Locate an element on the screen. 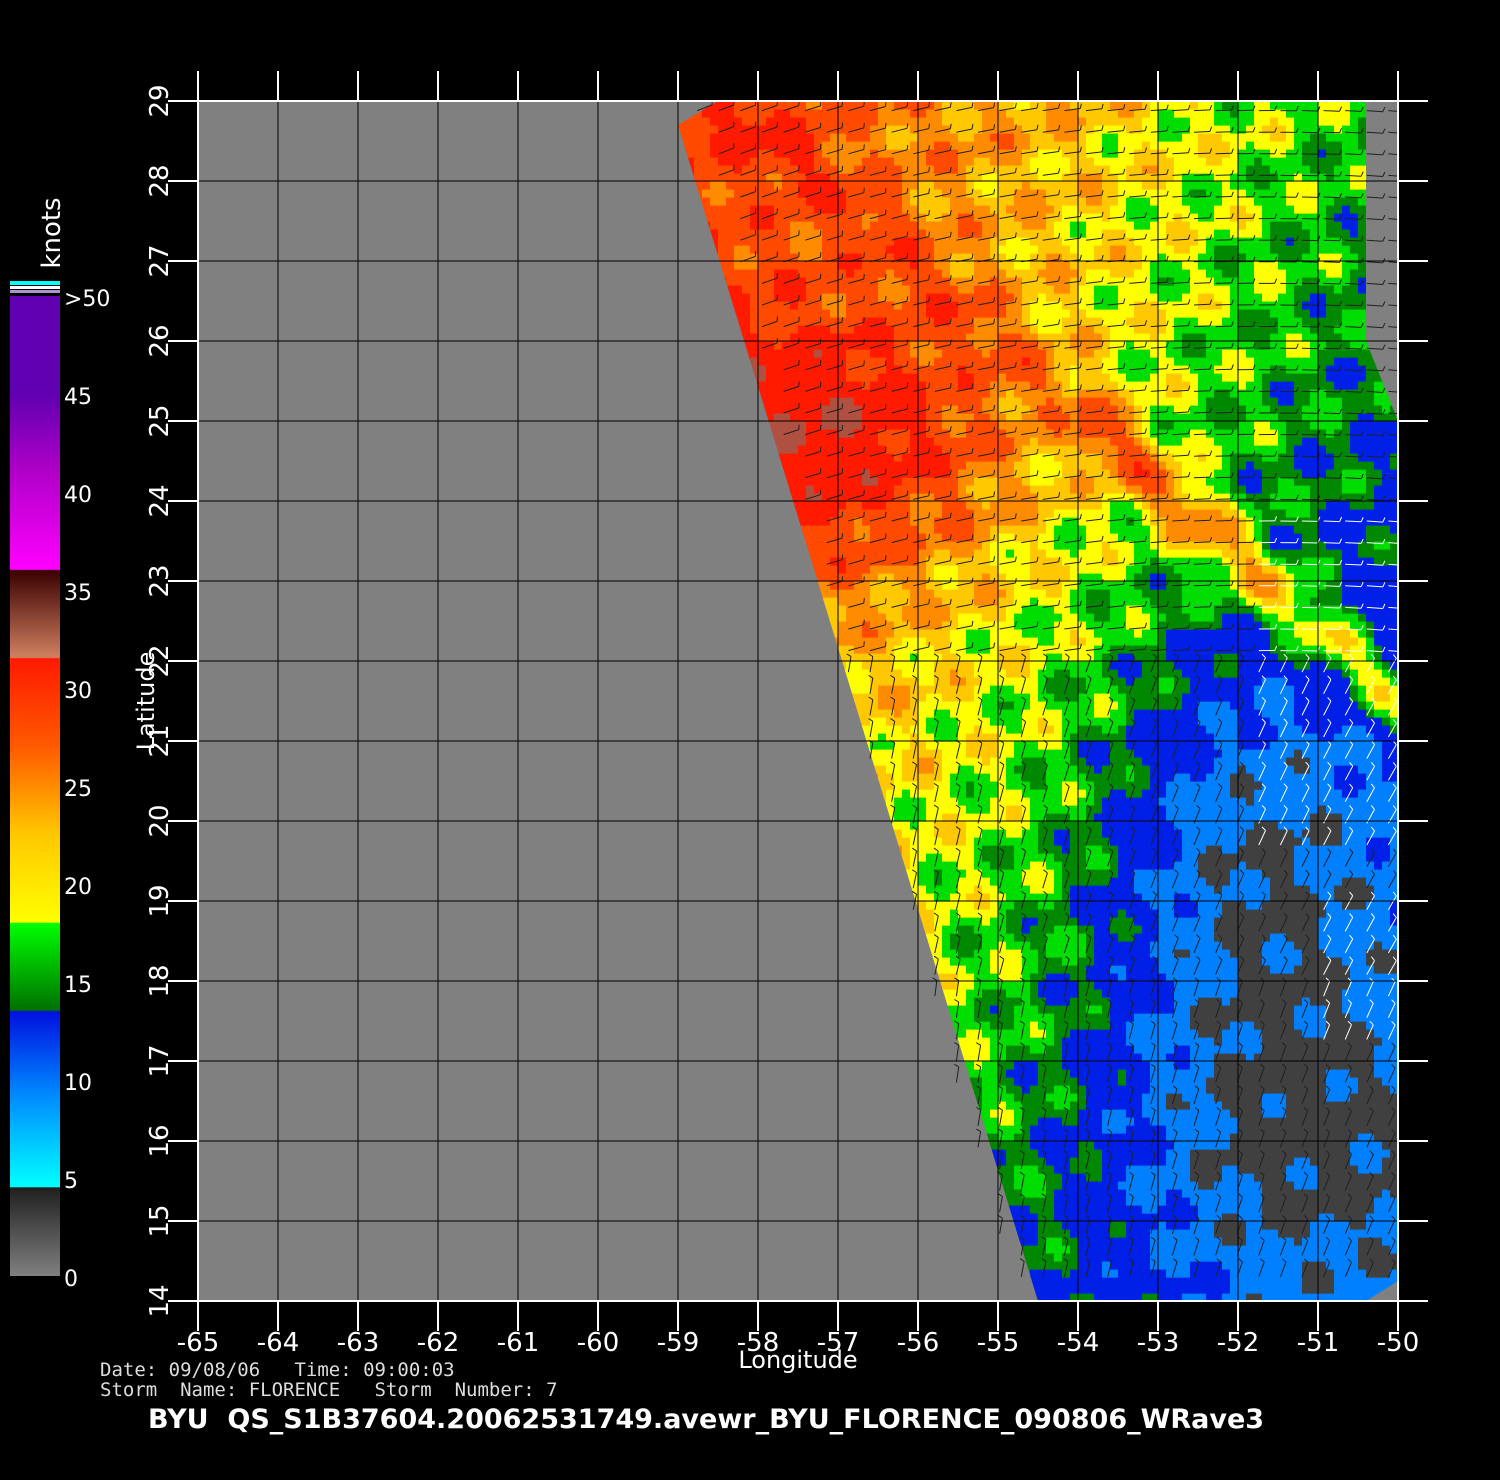 The image size is (1500, 1480). lon-tick-label: -63 is located at coordinates (358, 1343).